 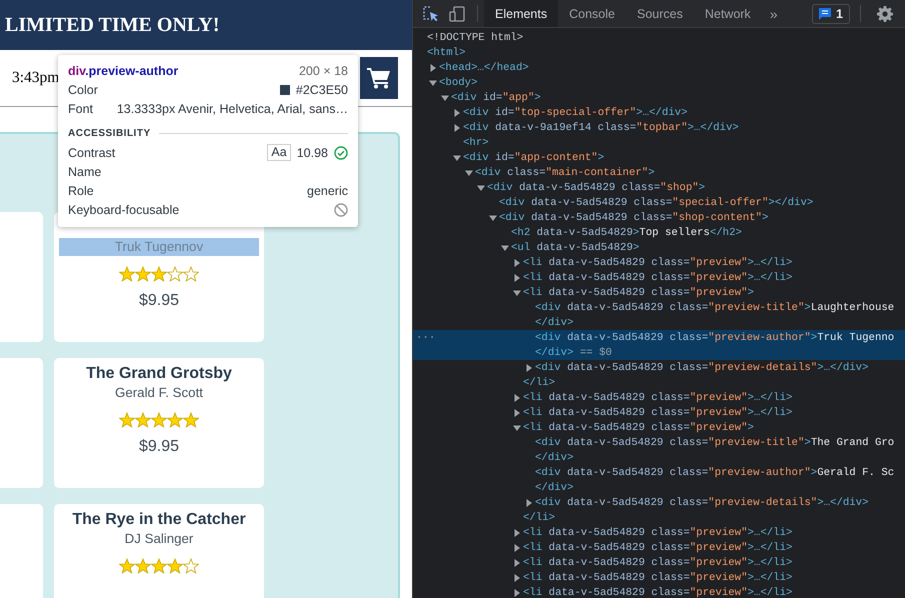 What do you see at coordinates (659, 247) in the screenshot?
I see `dom-tree-row: <ul data-v-5ad54829>` at bounding box center [659, 247].